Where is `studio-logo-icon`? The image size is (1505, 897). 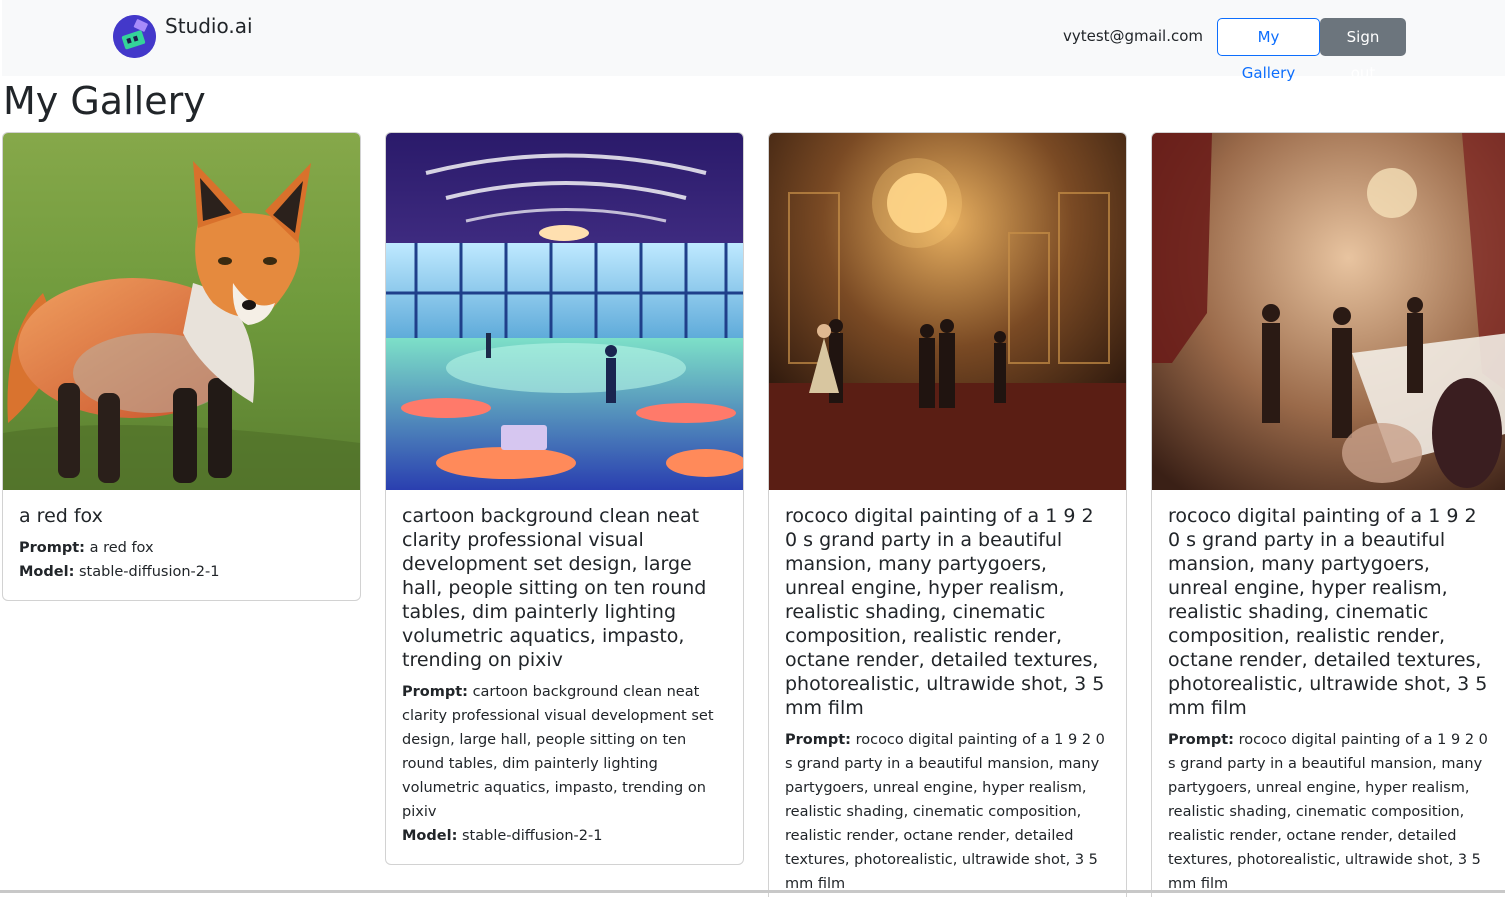 studio-logo-icon is located at coordinates (134, 36).